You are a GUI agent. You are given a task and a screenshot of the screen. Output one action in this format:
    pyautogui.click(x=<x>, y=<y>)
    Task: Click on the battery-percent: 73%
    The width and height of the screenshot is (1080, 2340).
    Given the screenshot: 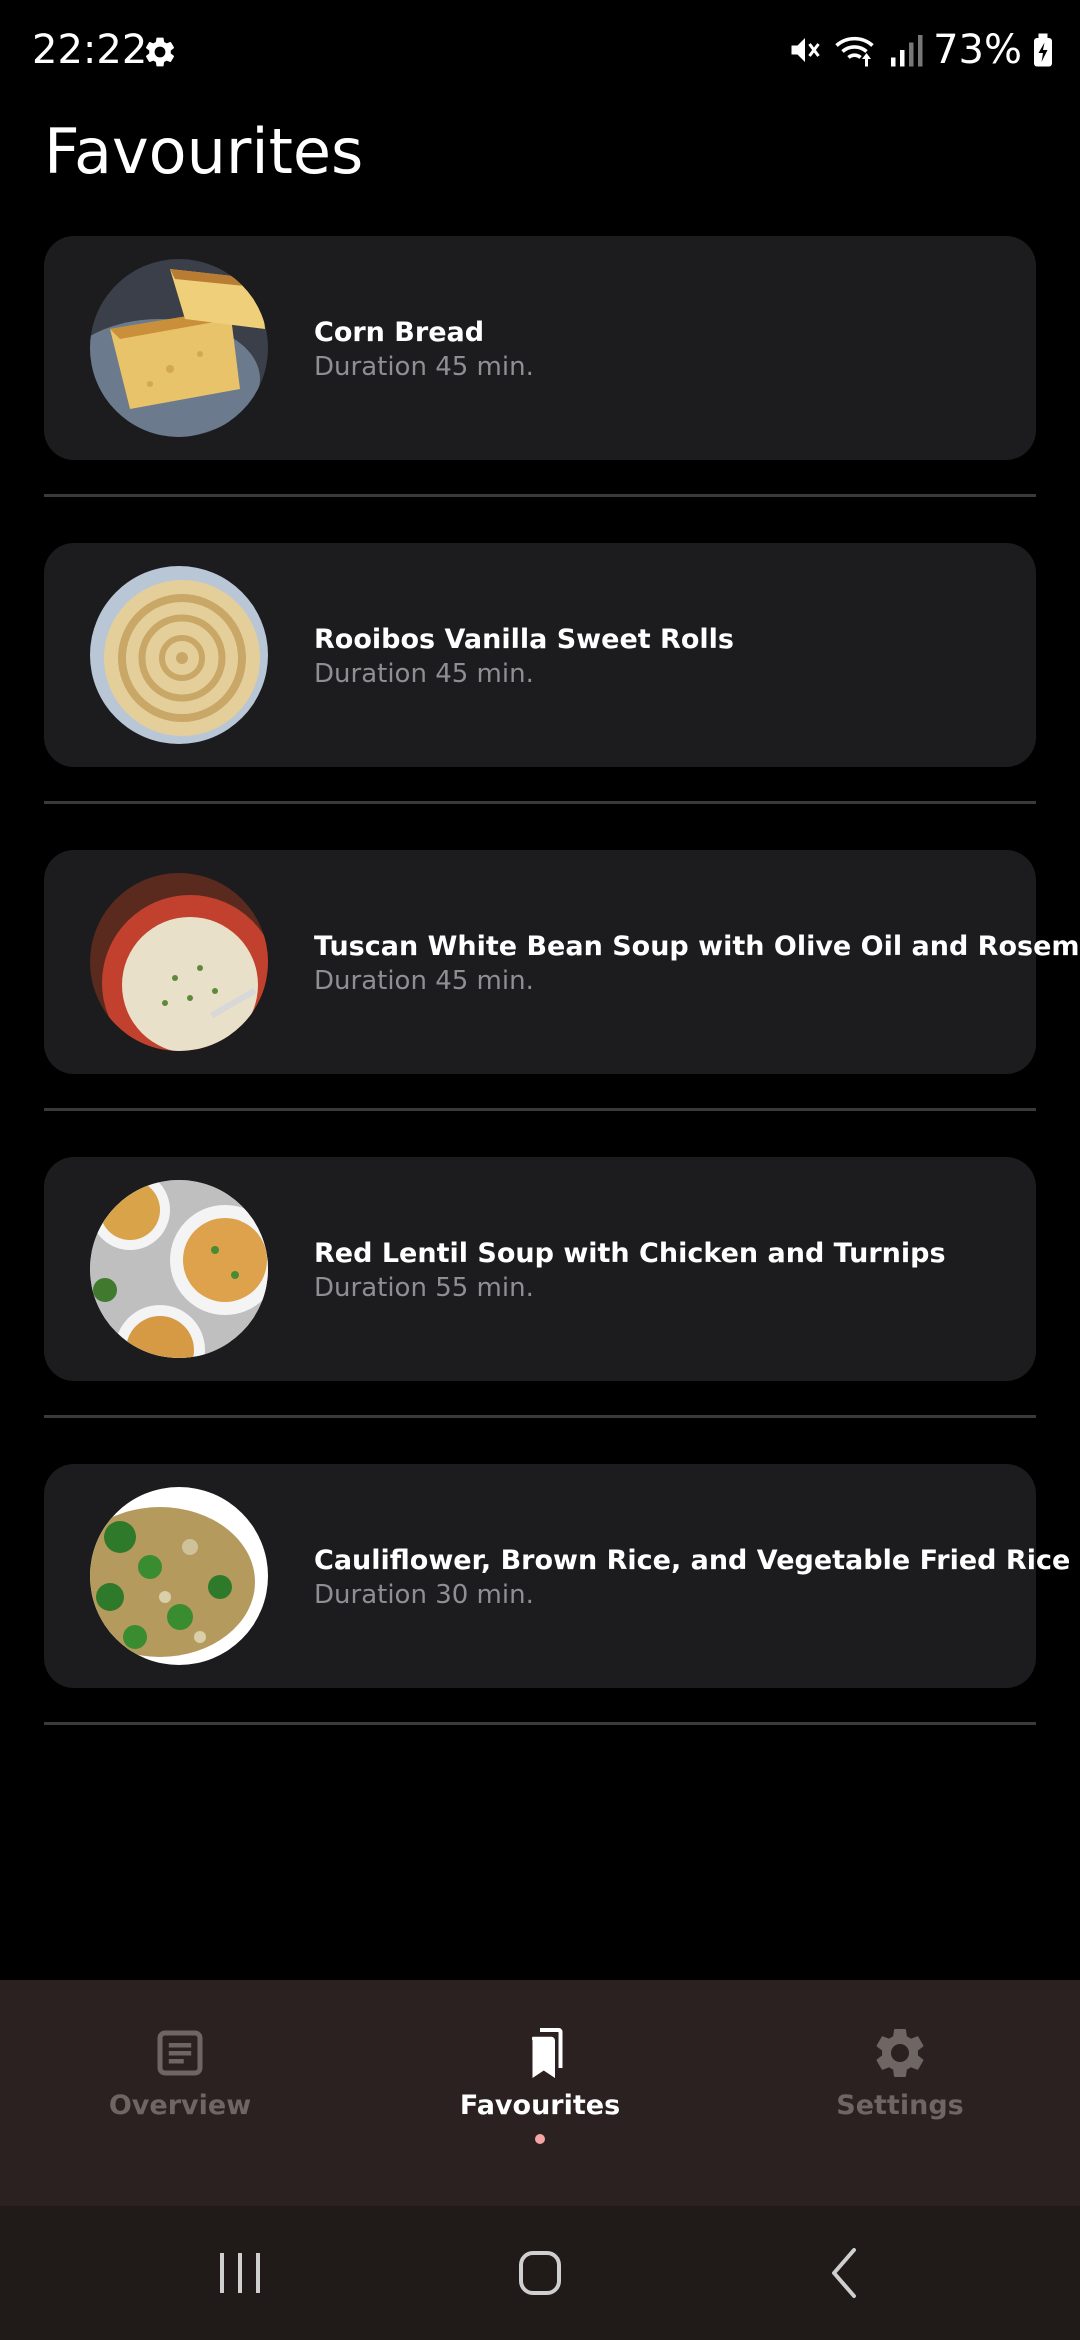 What is the action you would take?
    pyautogui.click(x=977, y=50)
    